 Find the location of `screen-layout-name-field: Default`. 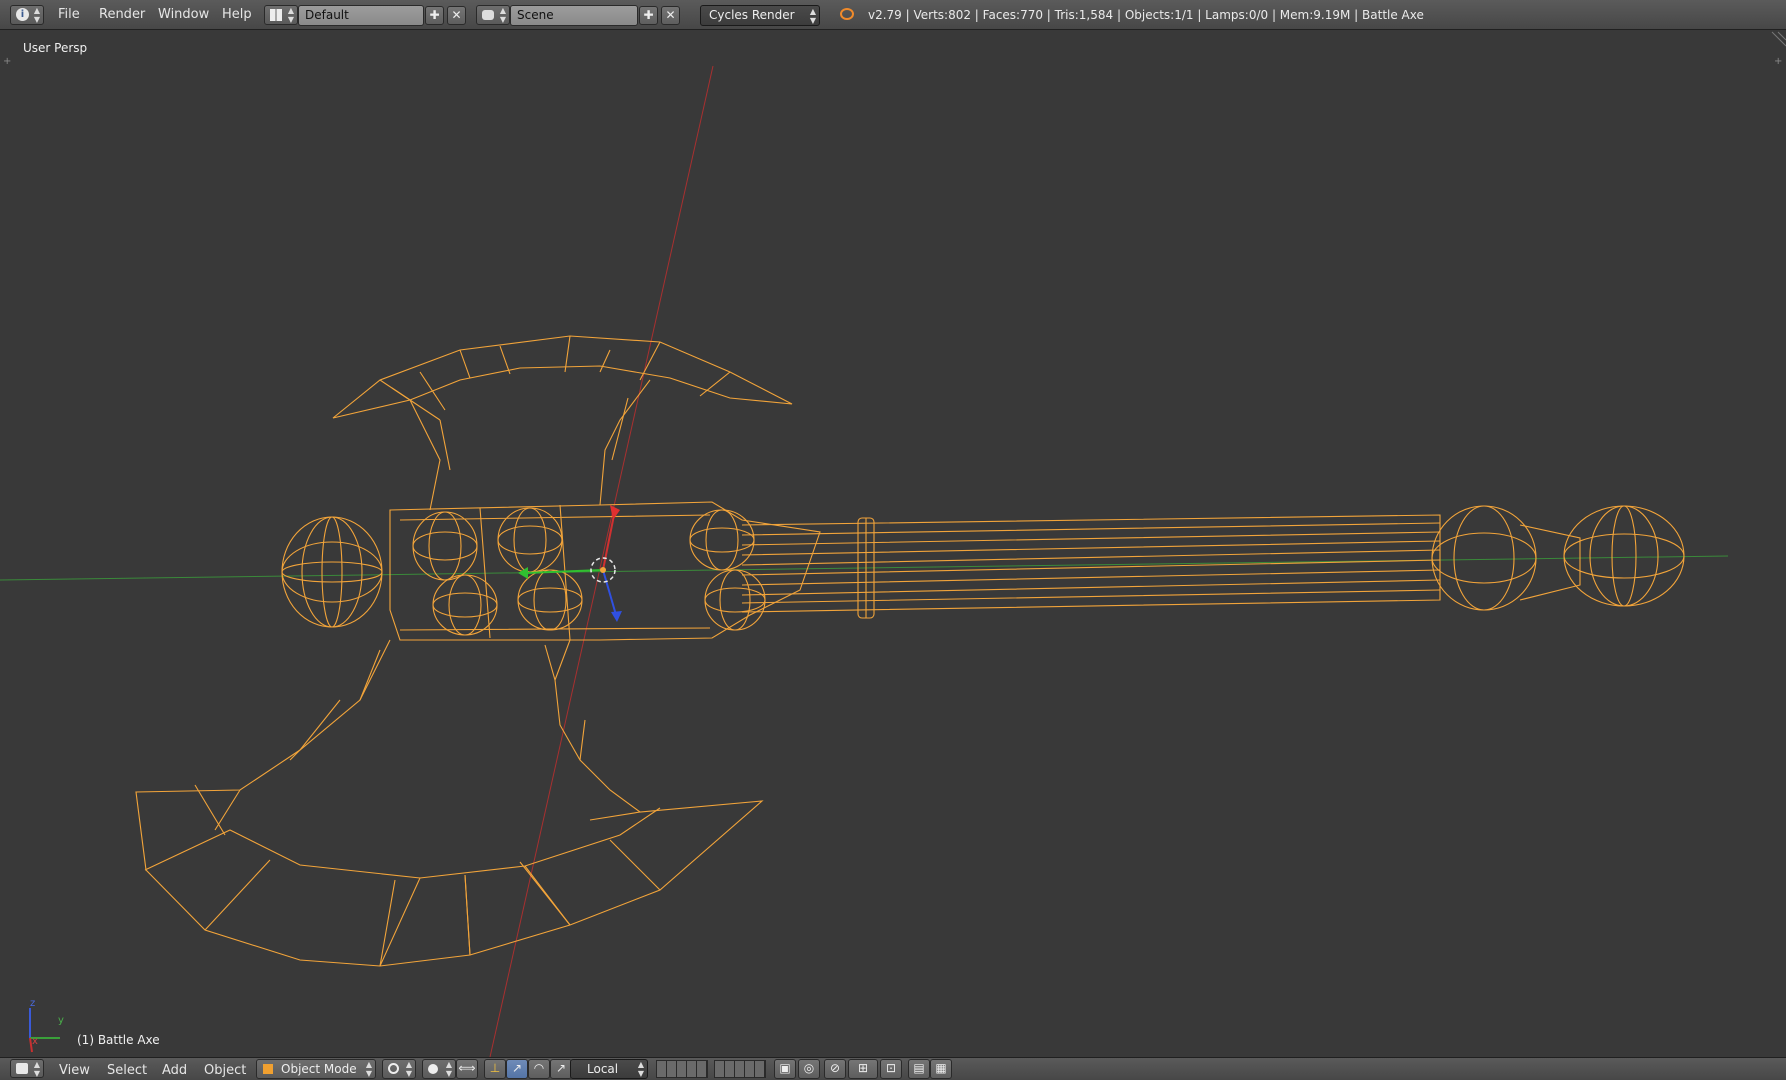

screen-layout-name-field: Default is located at coordinates (361, 15).